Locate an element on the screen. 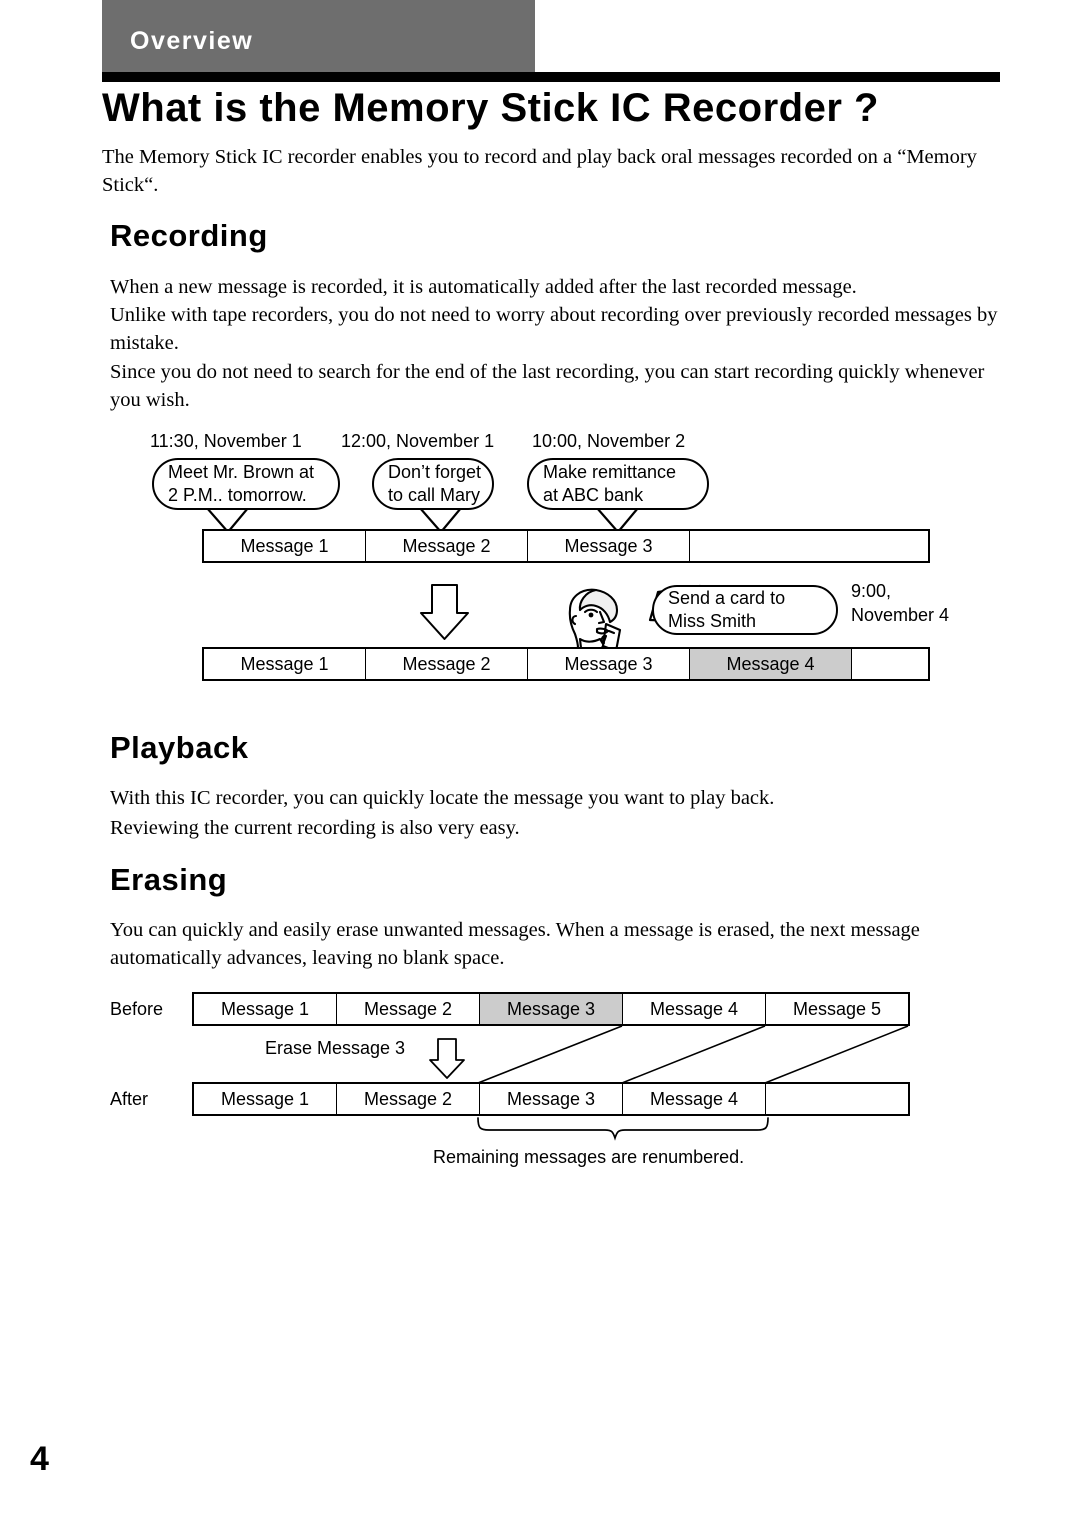  speech-bubble-3-line1: Make remittance is located at coordinates (610, 472).